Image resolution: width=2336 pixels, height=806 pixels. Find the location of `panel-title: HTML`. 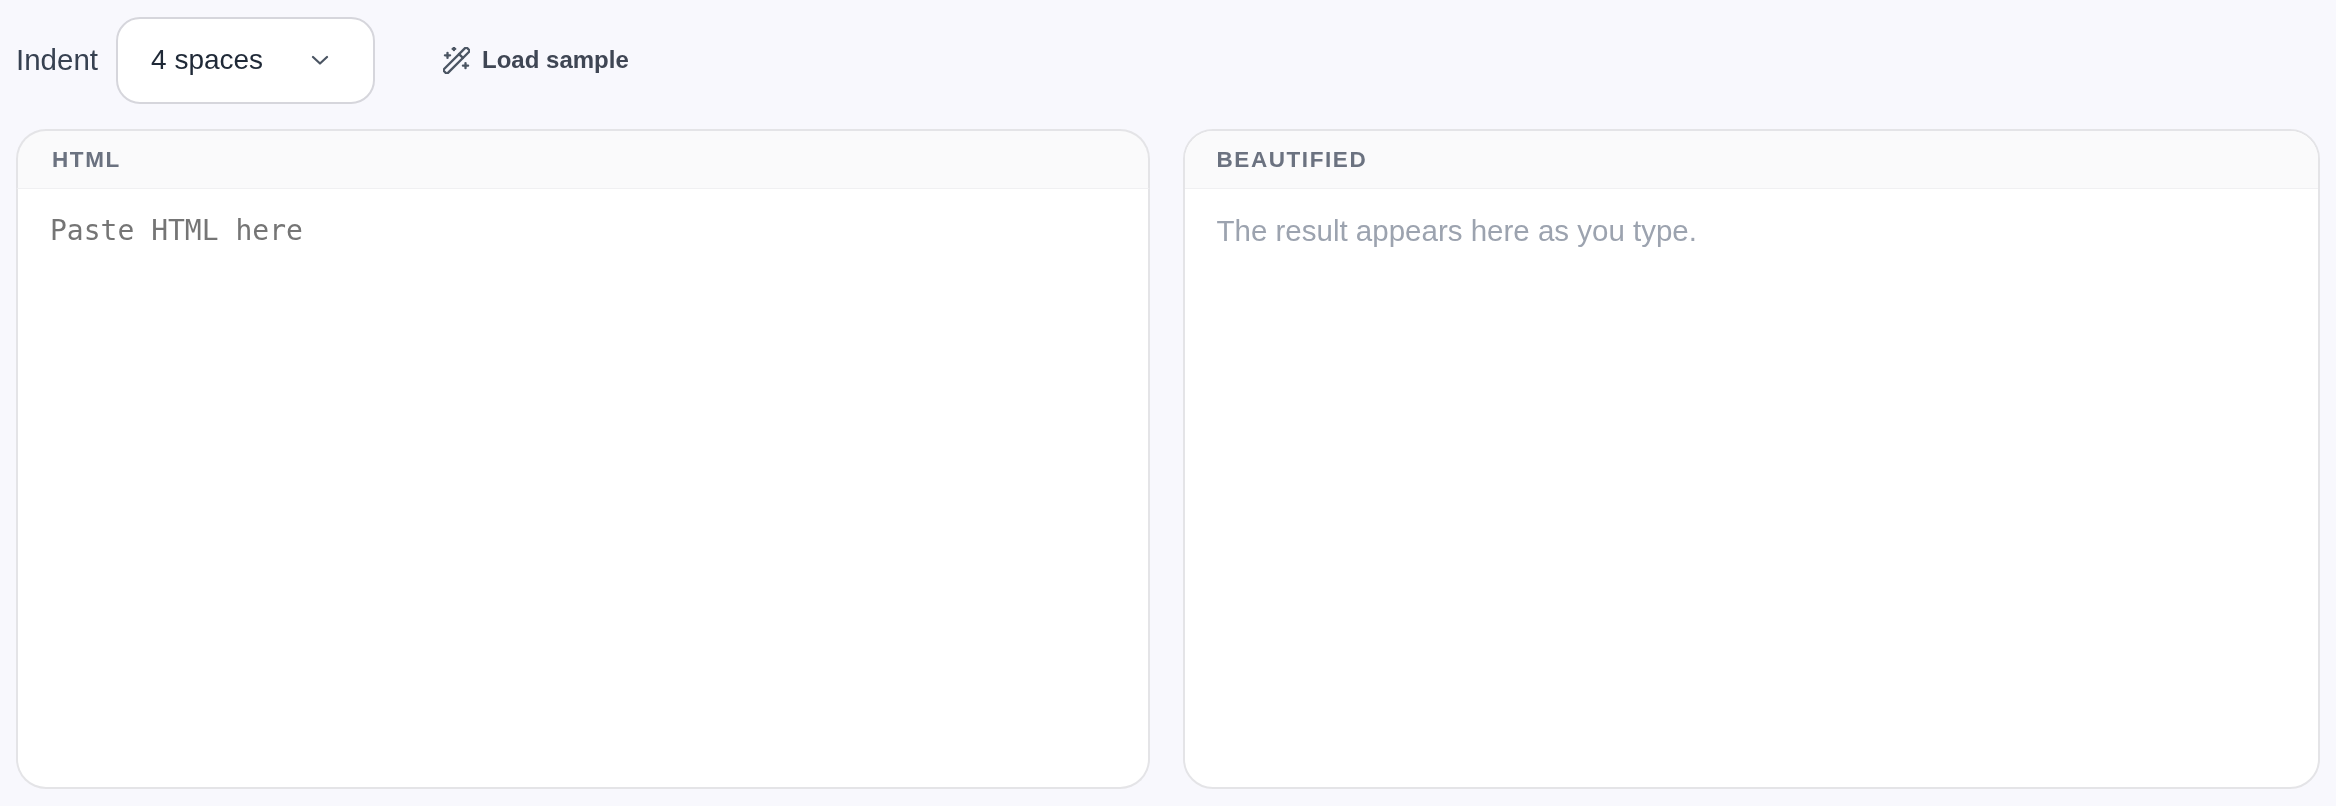

panel-title: HTML is located at coordinates (86, 159).